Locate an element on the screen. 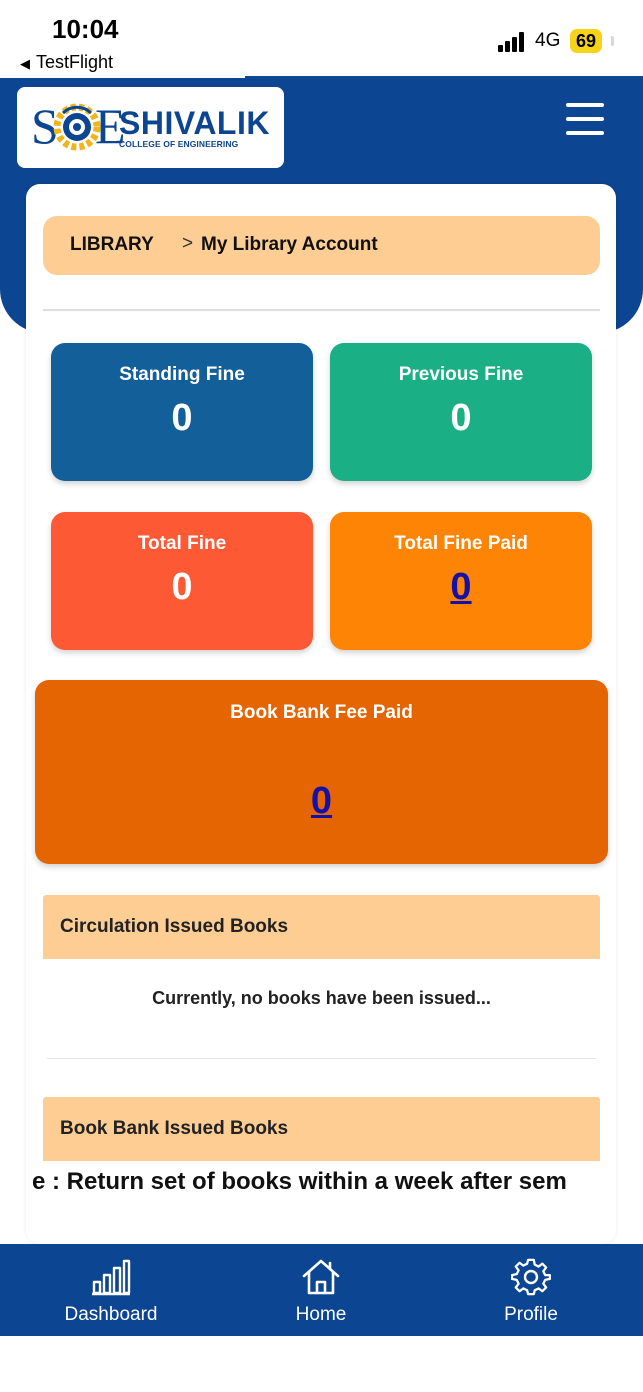 Image resolution: width=643 pixels, height=1392 pixels. book-bank-fee-tile: Book Bank Fee Paid 0 is located at coordinates (321, 772).